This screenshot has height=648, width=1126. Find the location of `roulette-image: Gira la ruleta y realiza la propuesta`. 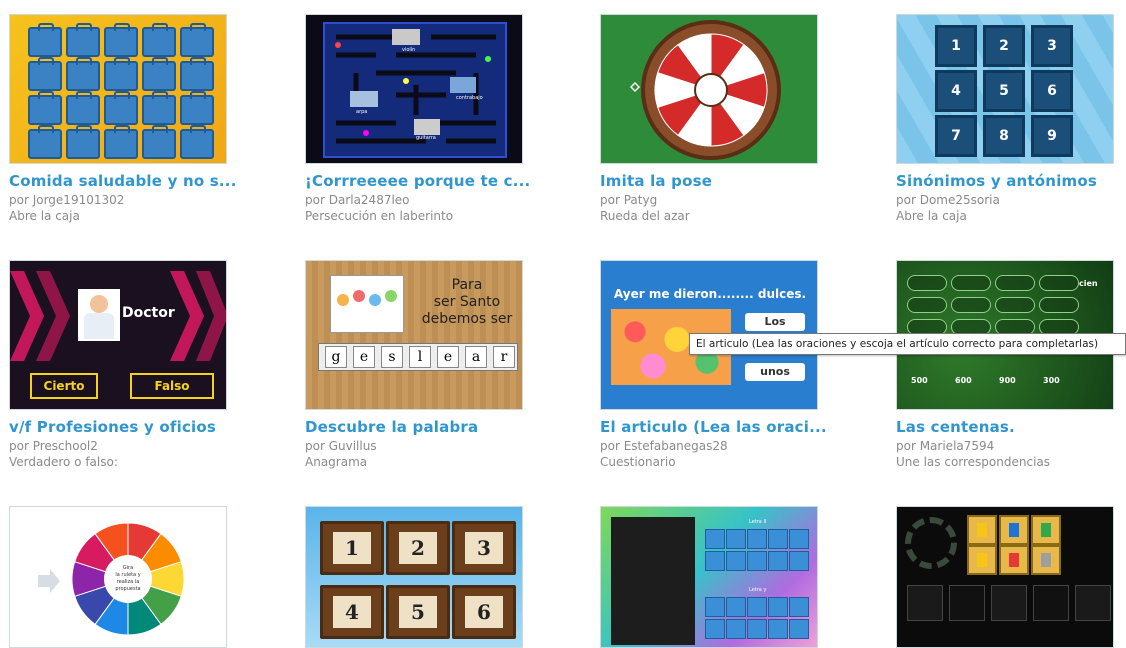

roulette-image: Gira la ruleta y realiza la propuesta is located at coordinates (111, 579).